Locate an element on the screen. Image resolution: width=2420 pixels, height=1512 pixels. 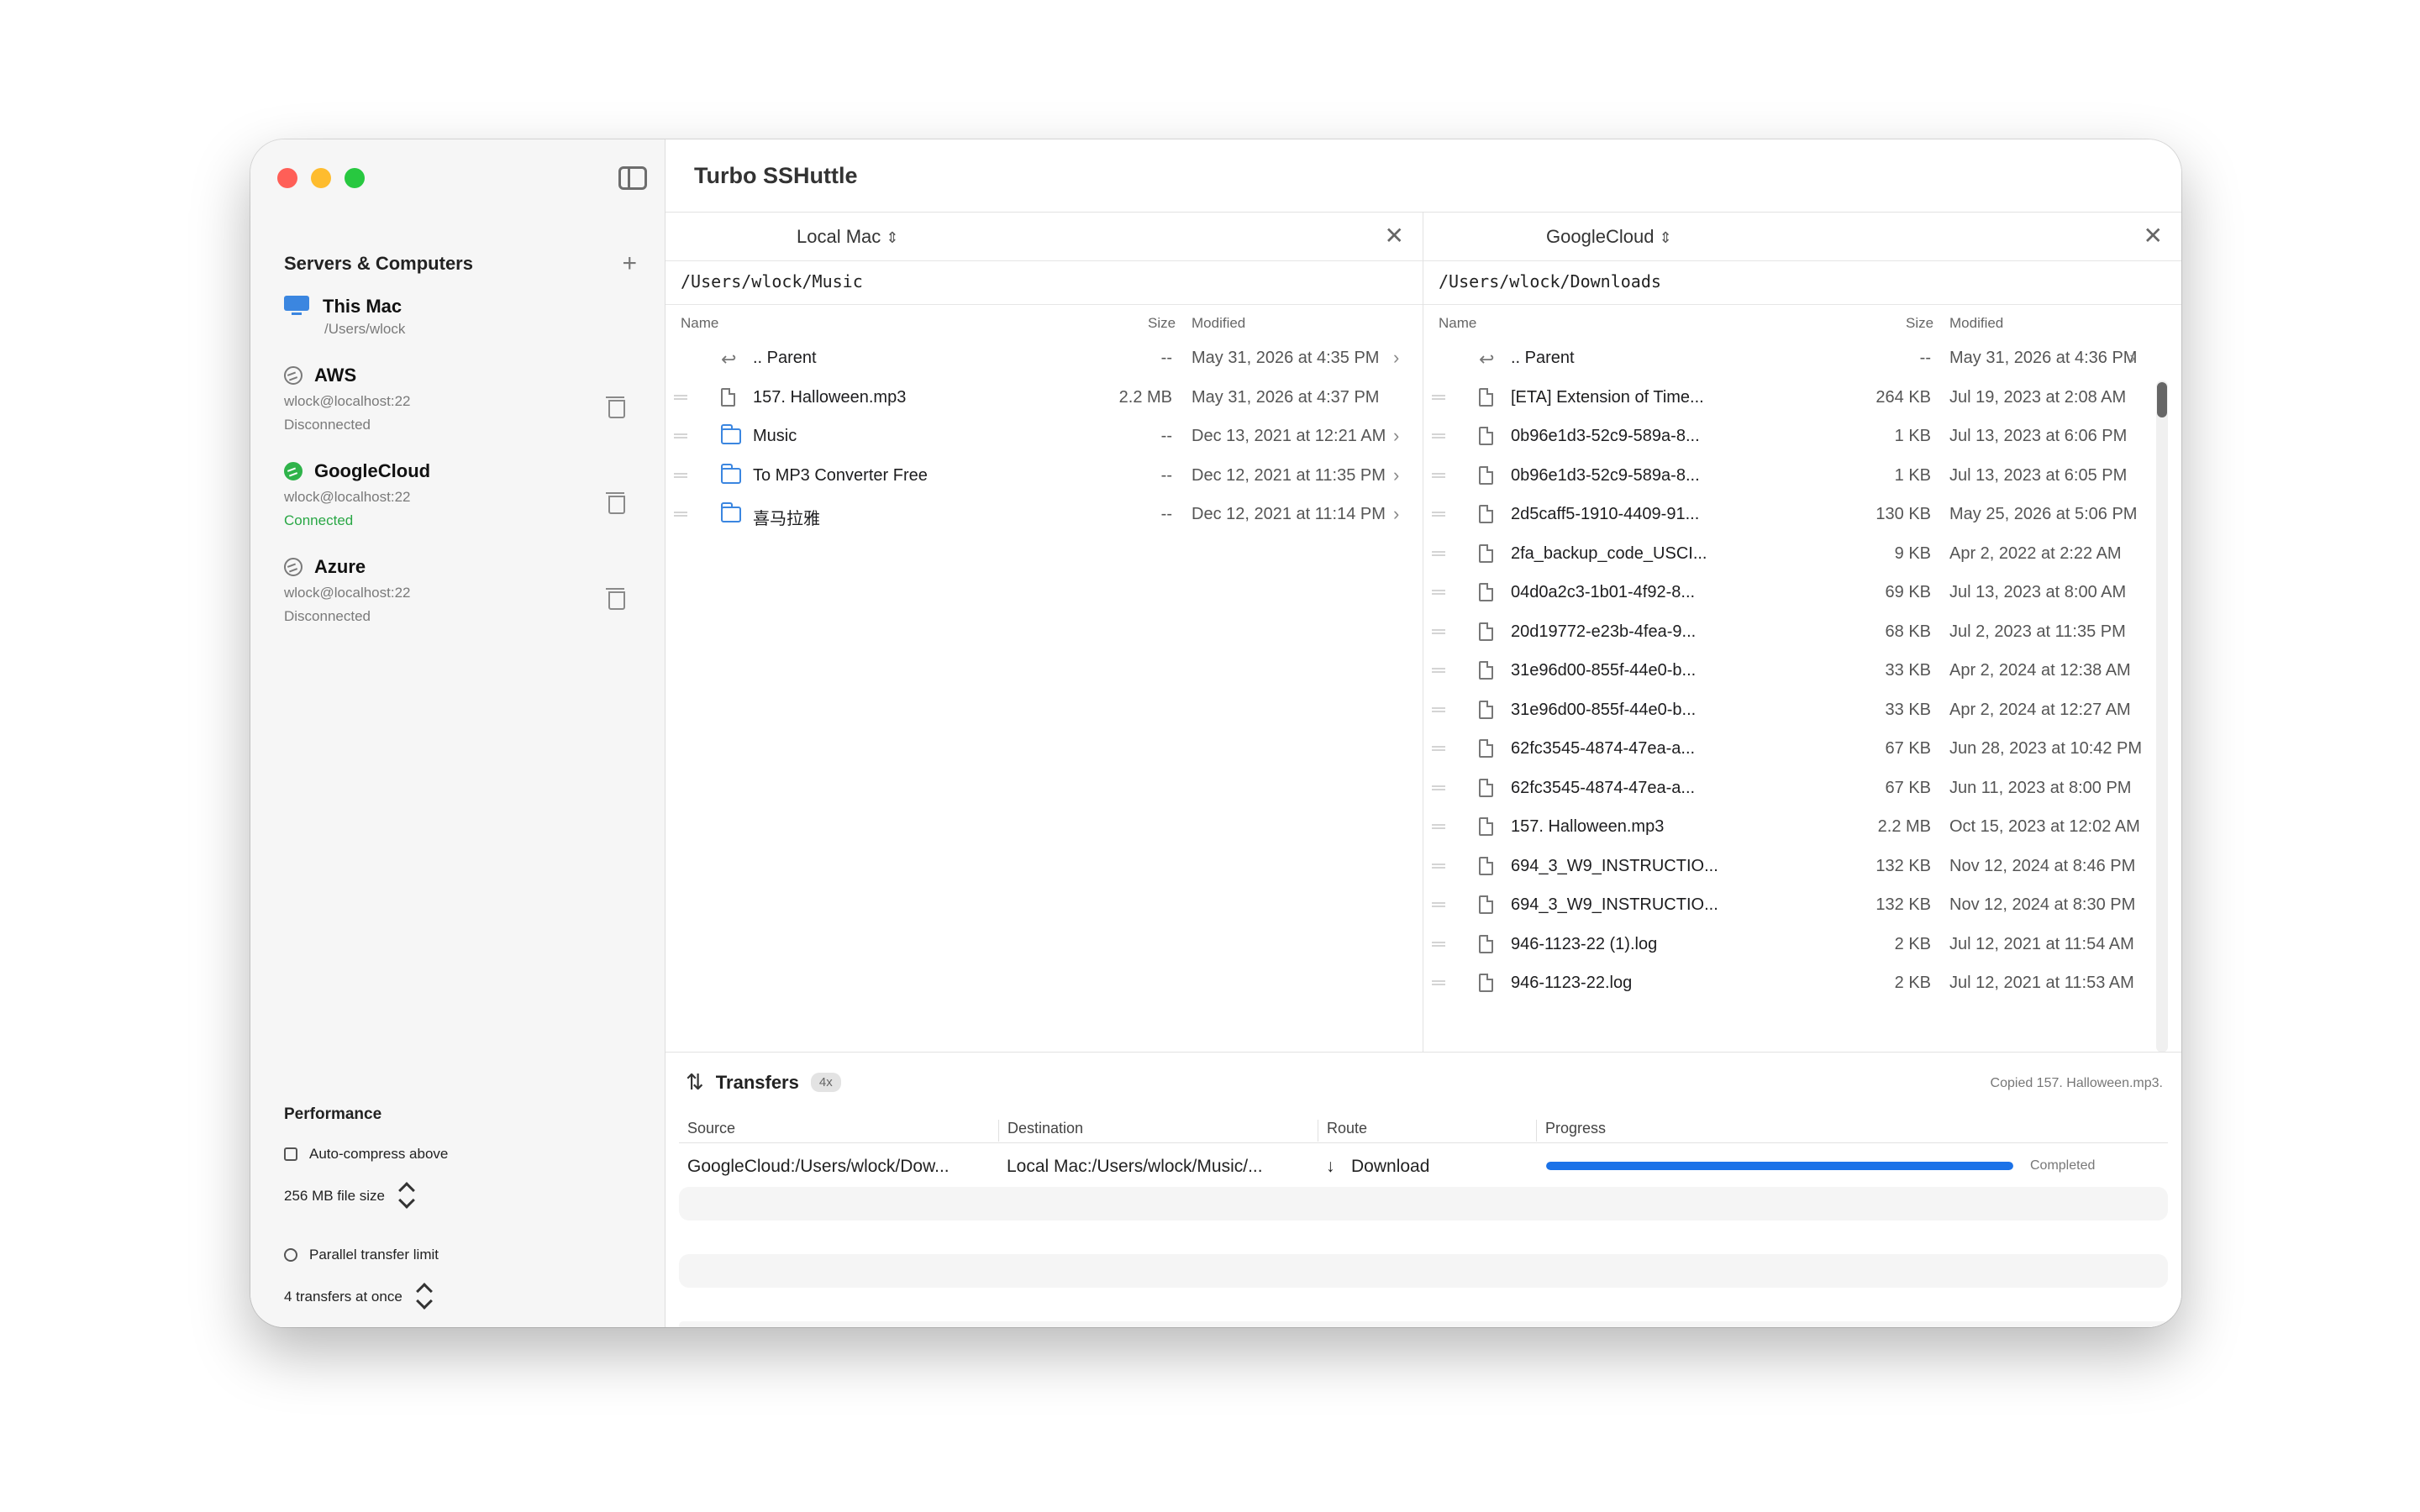
server-item-aws: AWS wlock@localhost:22 Disconnected is located at coordinates (465, 399).